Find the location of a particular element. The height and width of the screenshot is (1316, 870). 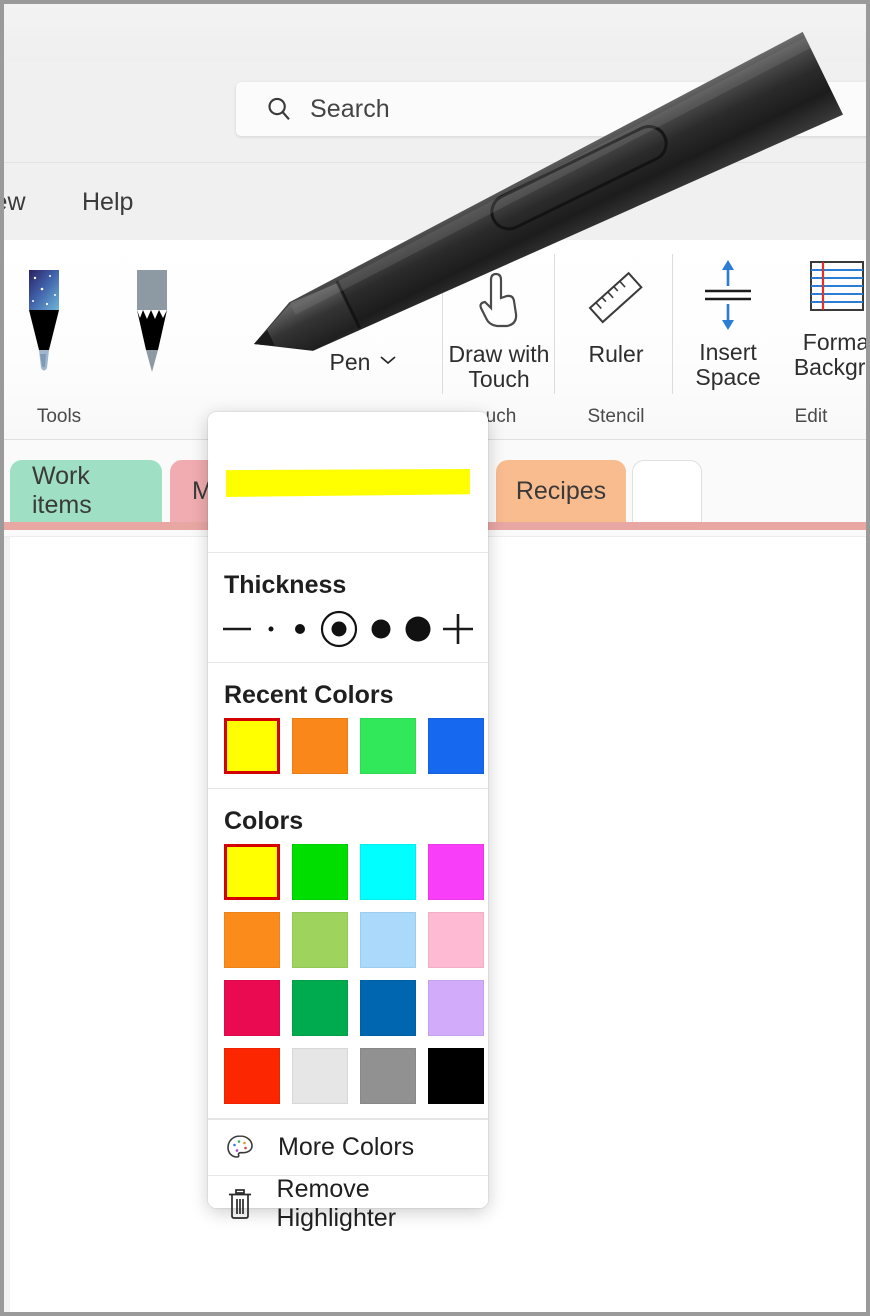

galaxy-pen-icon is located at coordinates (44, 320).